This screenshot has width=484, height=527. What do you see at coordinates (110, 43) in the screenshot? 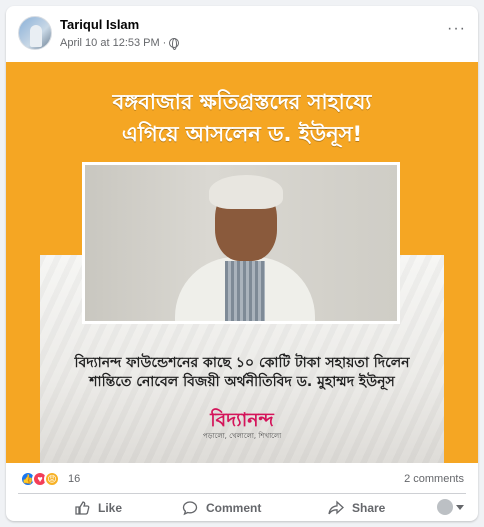
I see `post-timestamp: April 10 at 12:53 PM` at bounding box center [110, 43].